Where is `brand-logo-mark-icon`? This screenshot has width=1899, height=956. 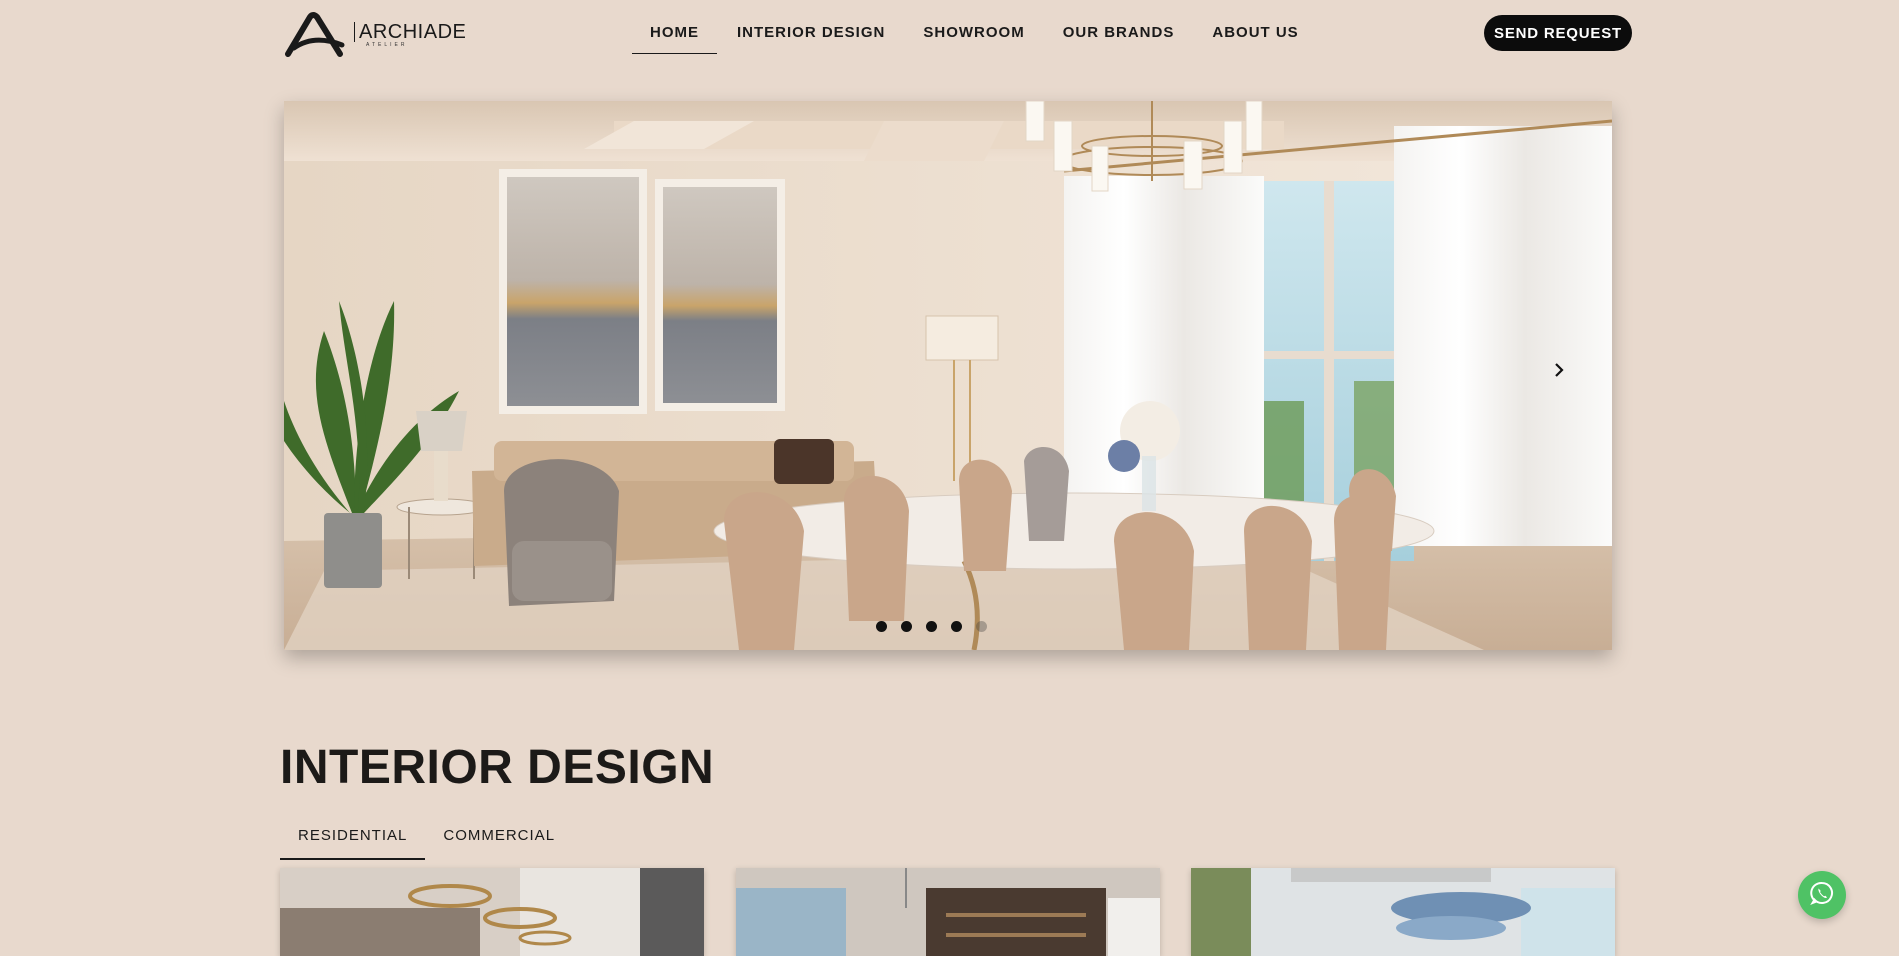 brand-logo-mark-icon is located at coordinates (317, 35).